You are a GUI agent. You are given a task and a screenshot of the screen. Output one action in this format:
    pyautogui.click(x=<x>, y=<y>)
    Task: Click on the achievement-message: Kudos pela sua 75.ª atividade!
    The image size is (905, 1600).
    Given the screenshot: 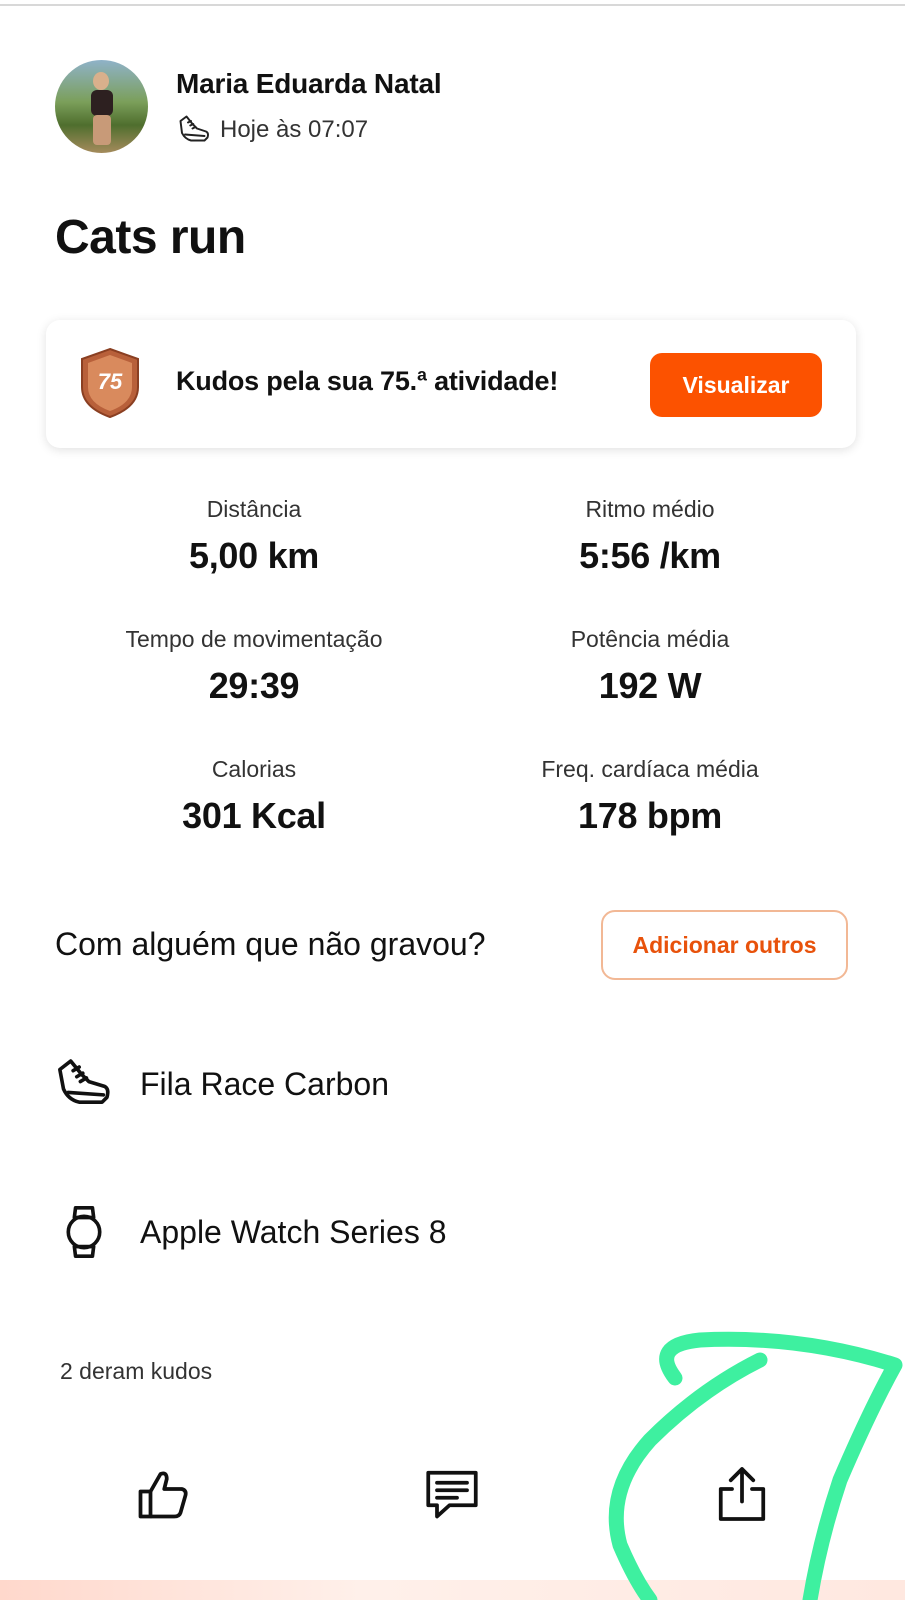 What is the action you would take?
    pyautogui.click(x=367, y=381)
    